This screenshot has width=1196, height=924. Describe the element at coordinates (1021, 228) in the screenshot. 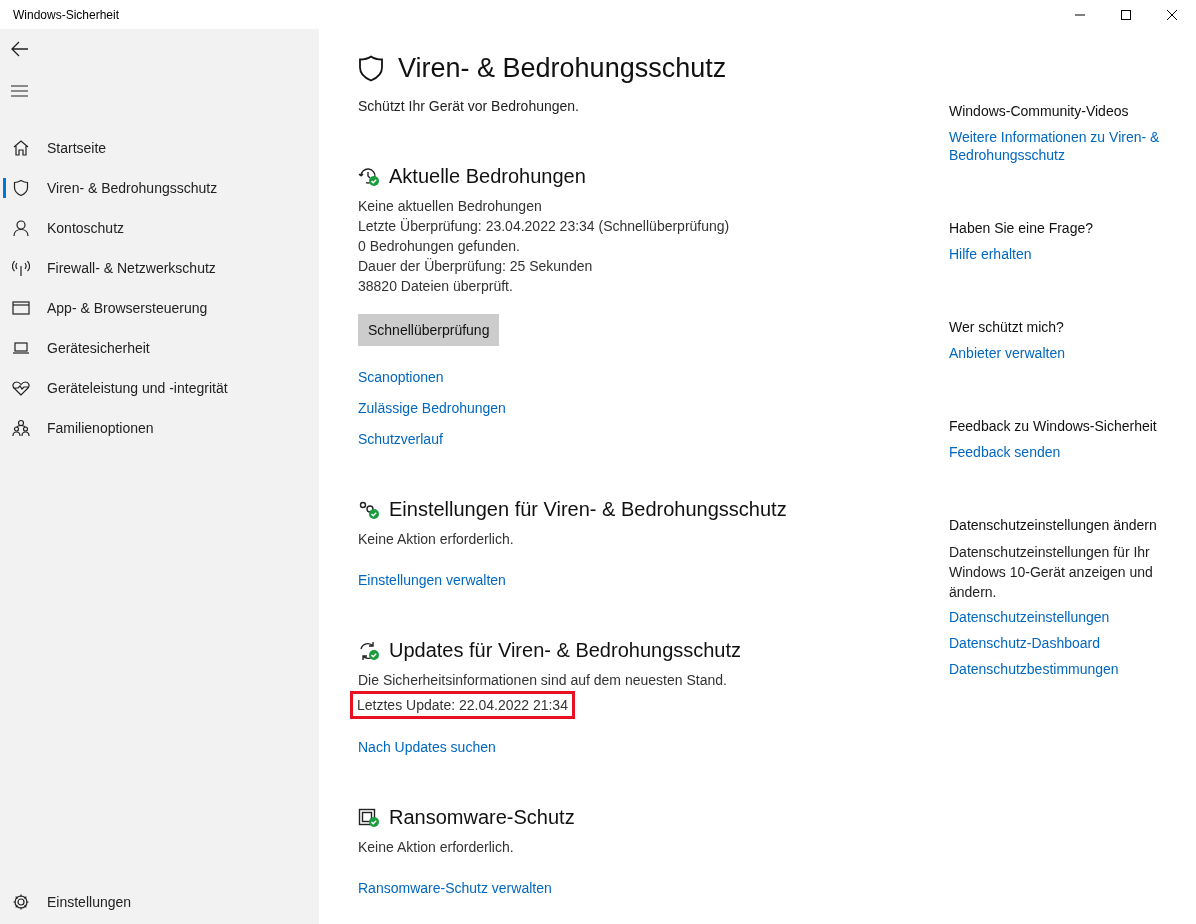

I see `aside-heading: Haben Sie eine Frage?` at that location.